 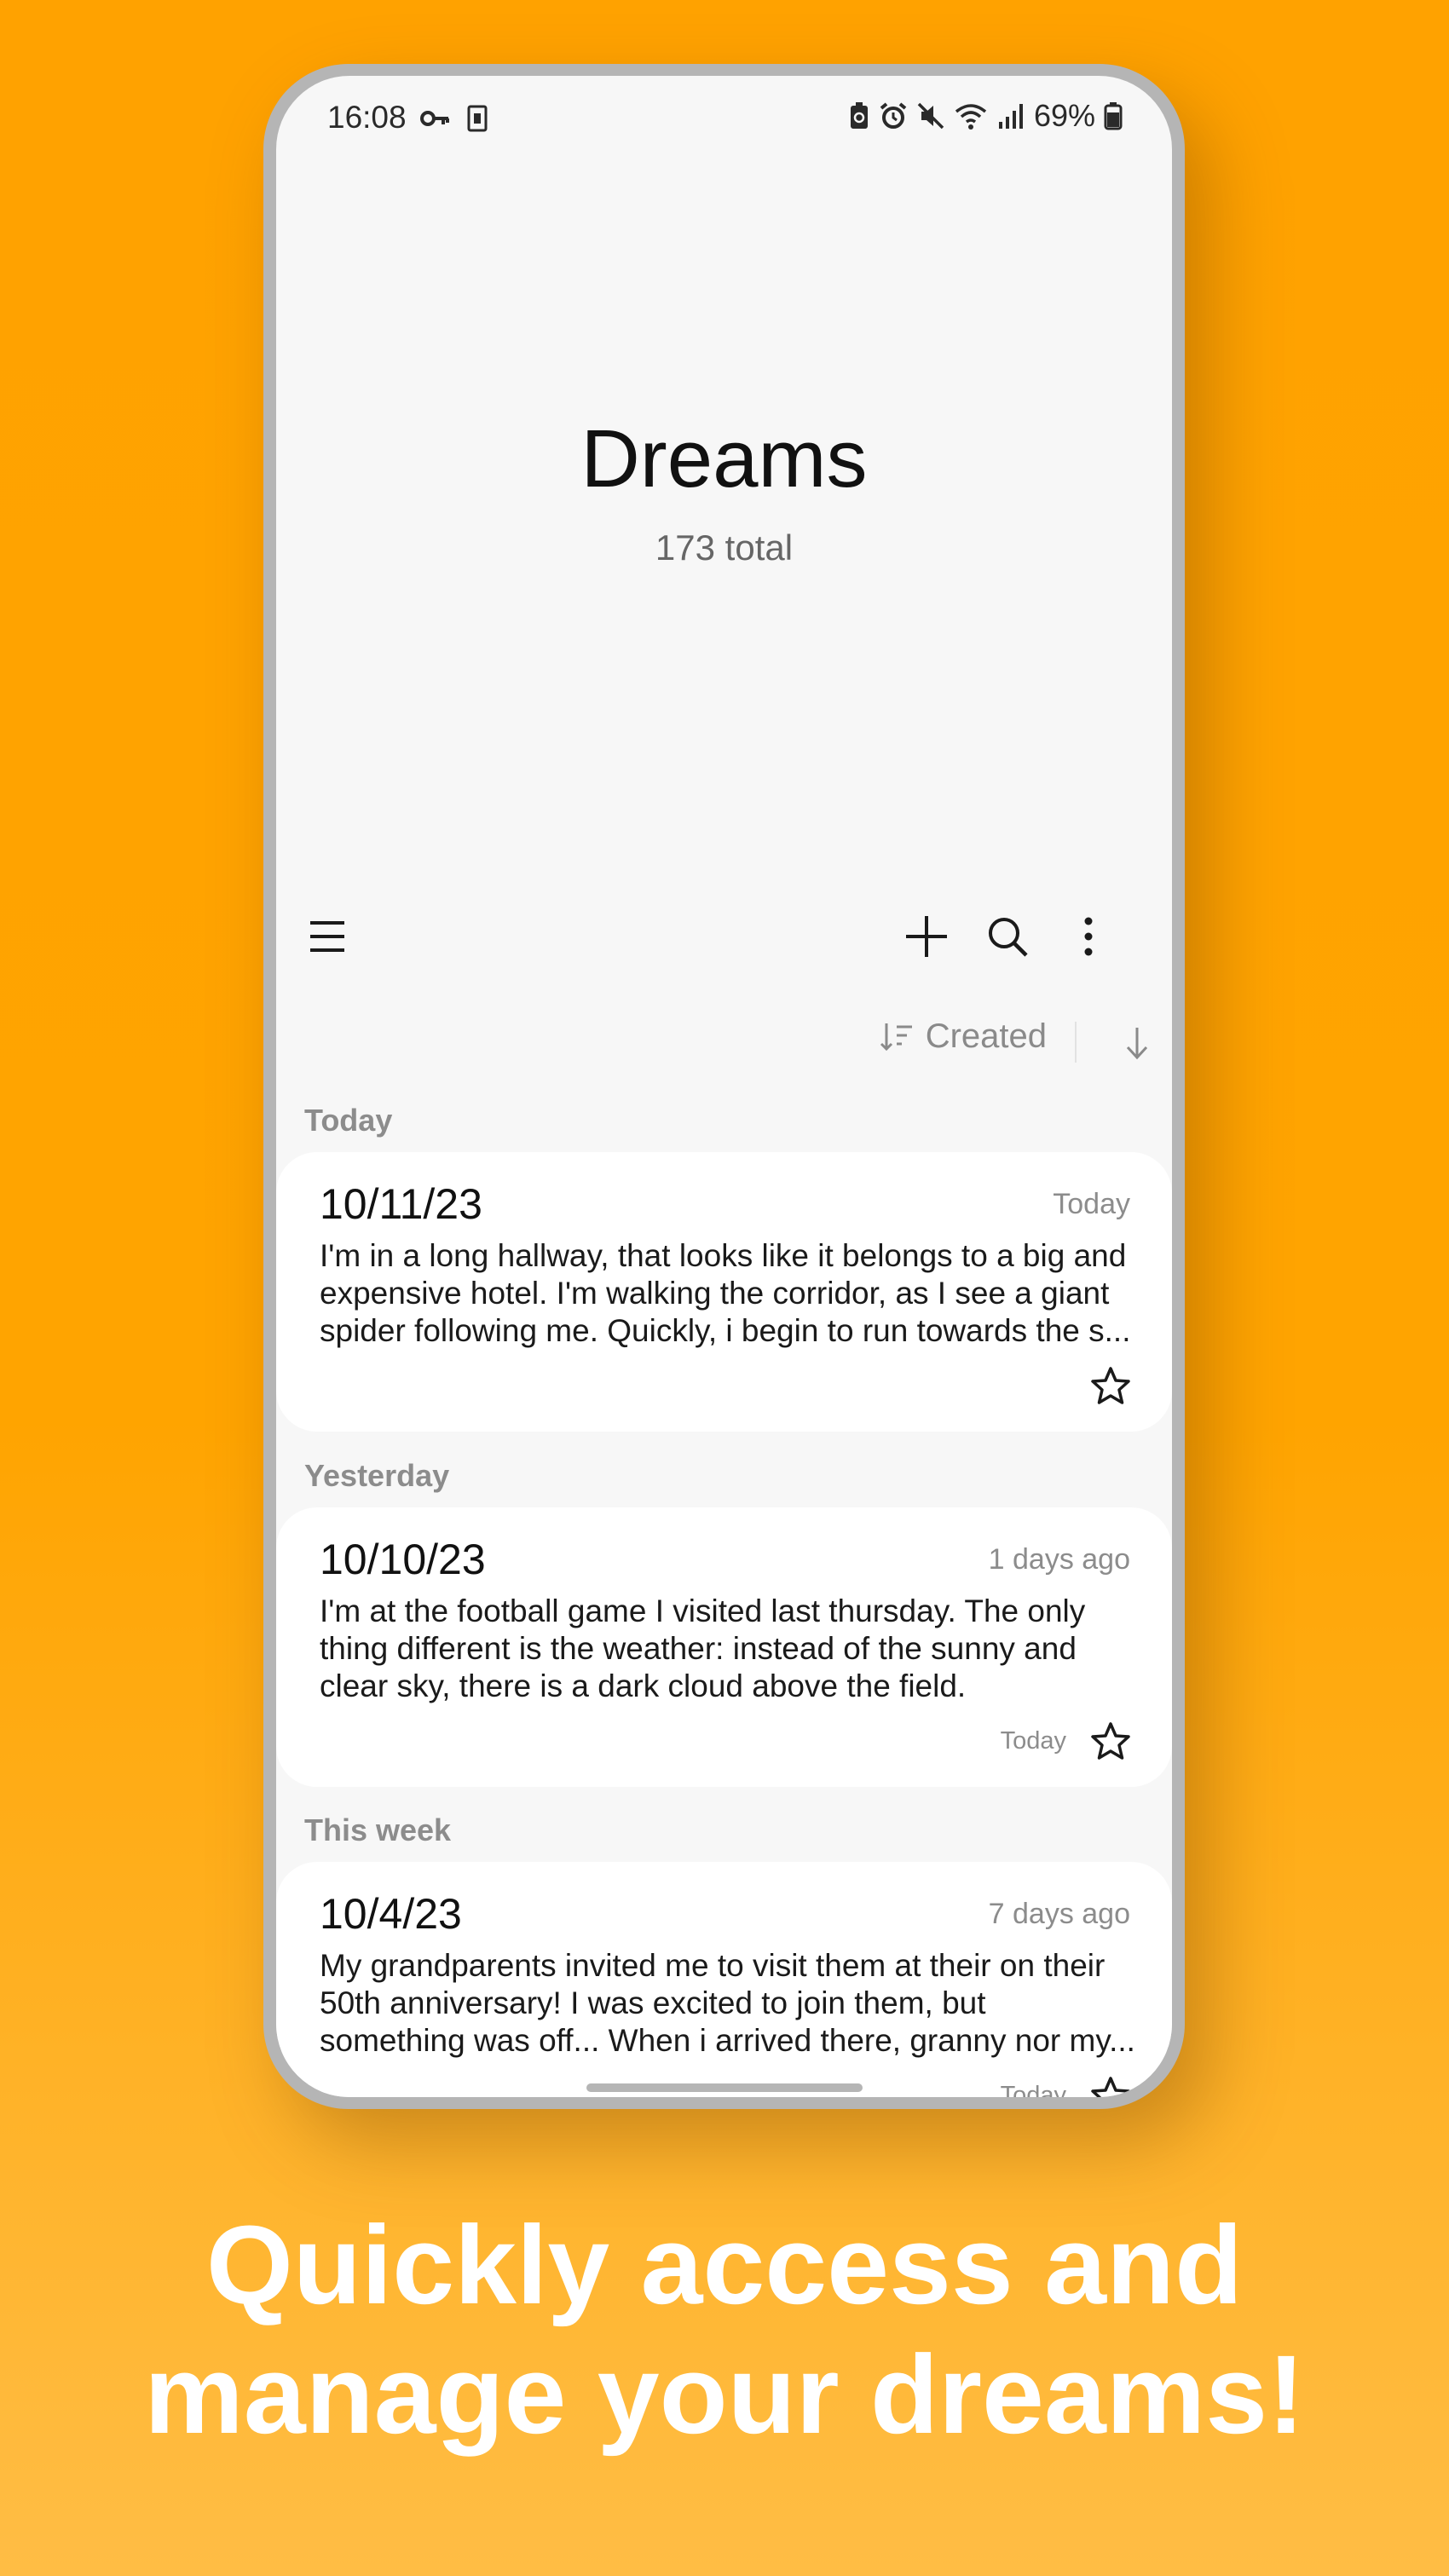 I want to click on sort-divider, so click(x=1076, y=1042).